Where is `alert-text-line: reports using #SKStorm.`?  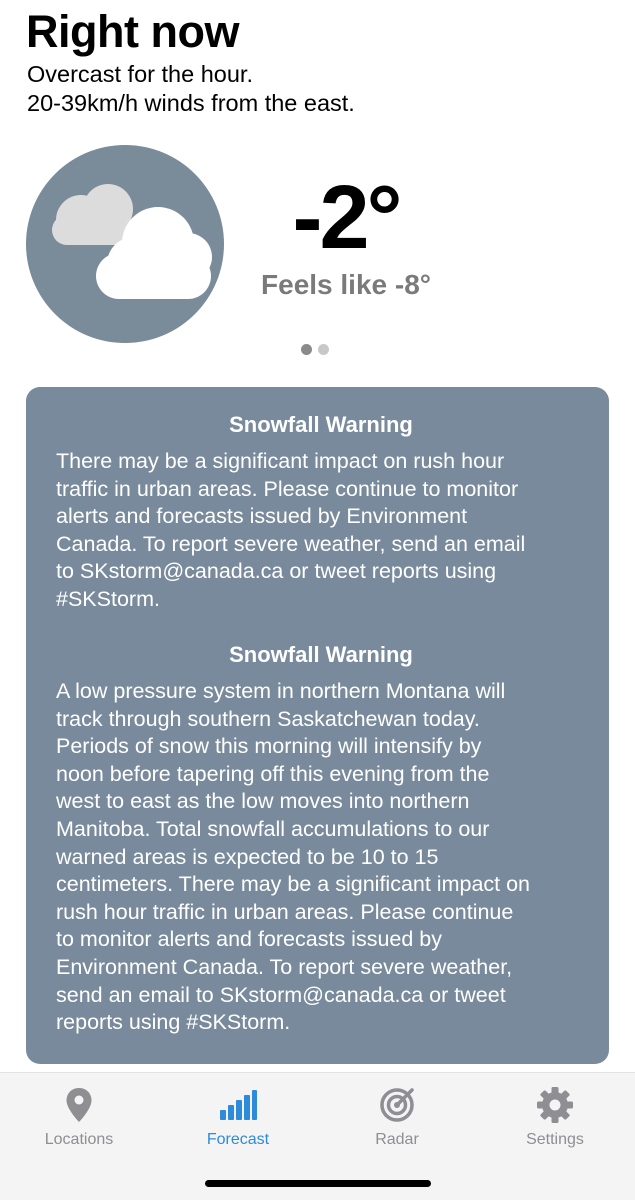
alert-text-line: reports using #SKStorm. is located at coordinates (173, 1022).